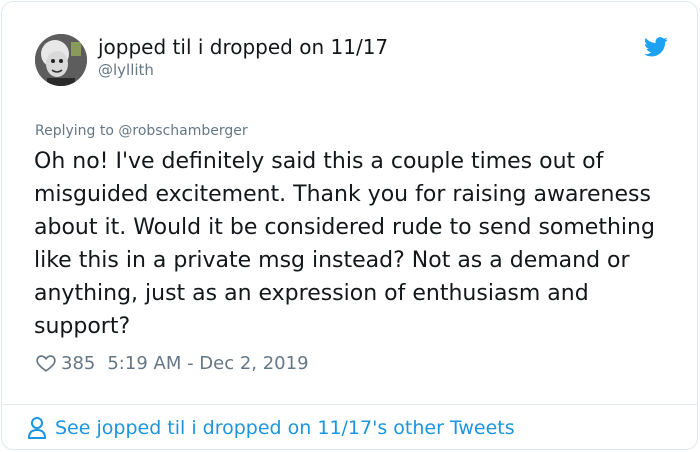 This screenshot has height=452, width=700. I want to click on like-count: 385, so click(78, 363).